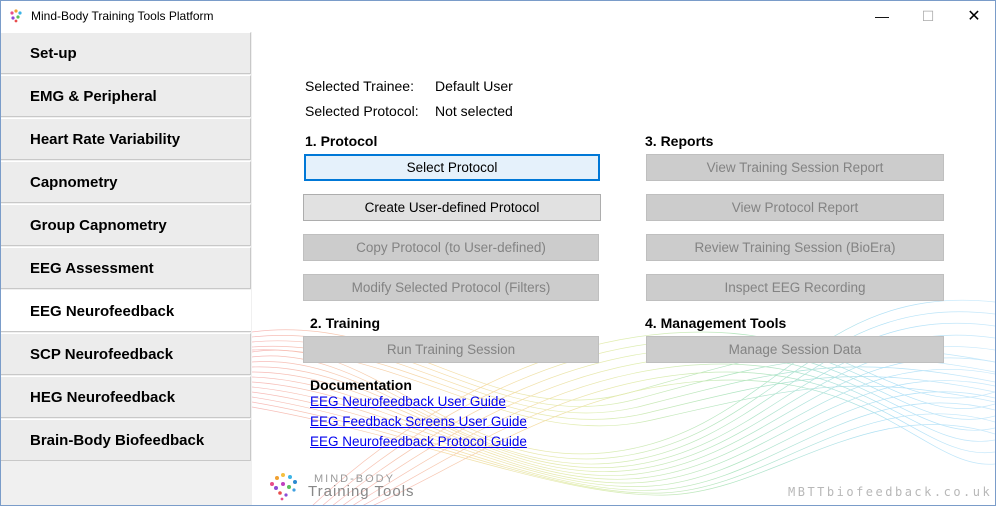  Describe the element at coordinates (795, 207) in the screenshot. I see `view-protocol-report-button: View Protocol Report` at that location.